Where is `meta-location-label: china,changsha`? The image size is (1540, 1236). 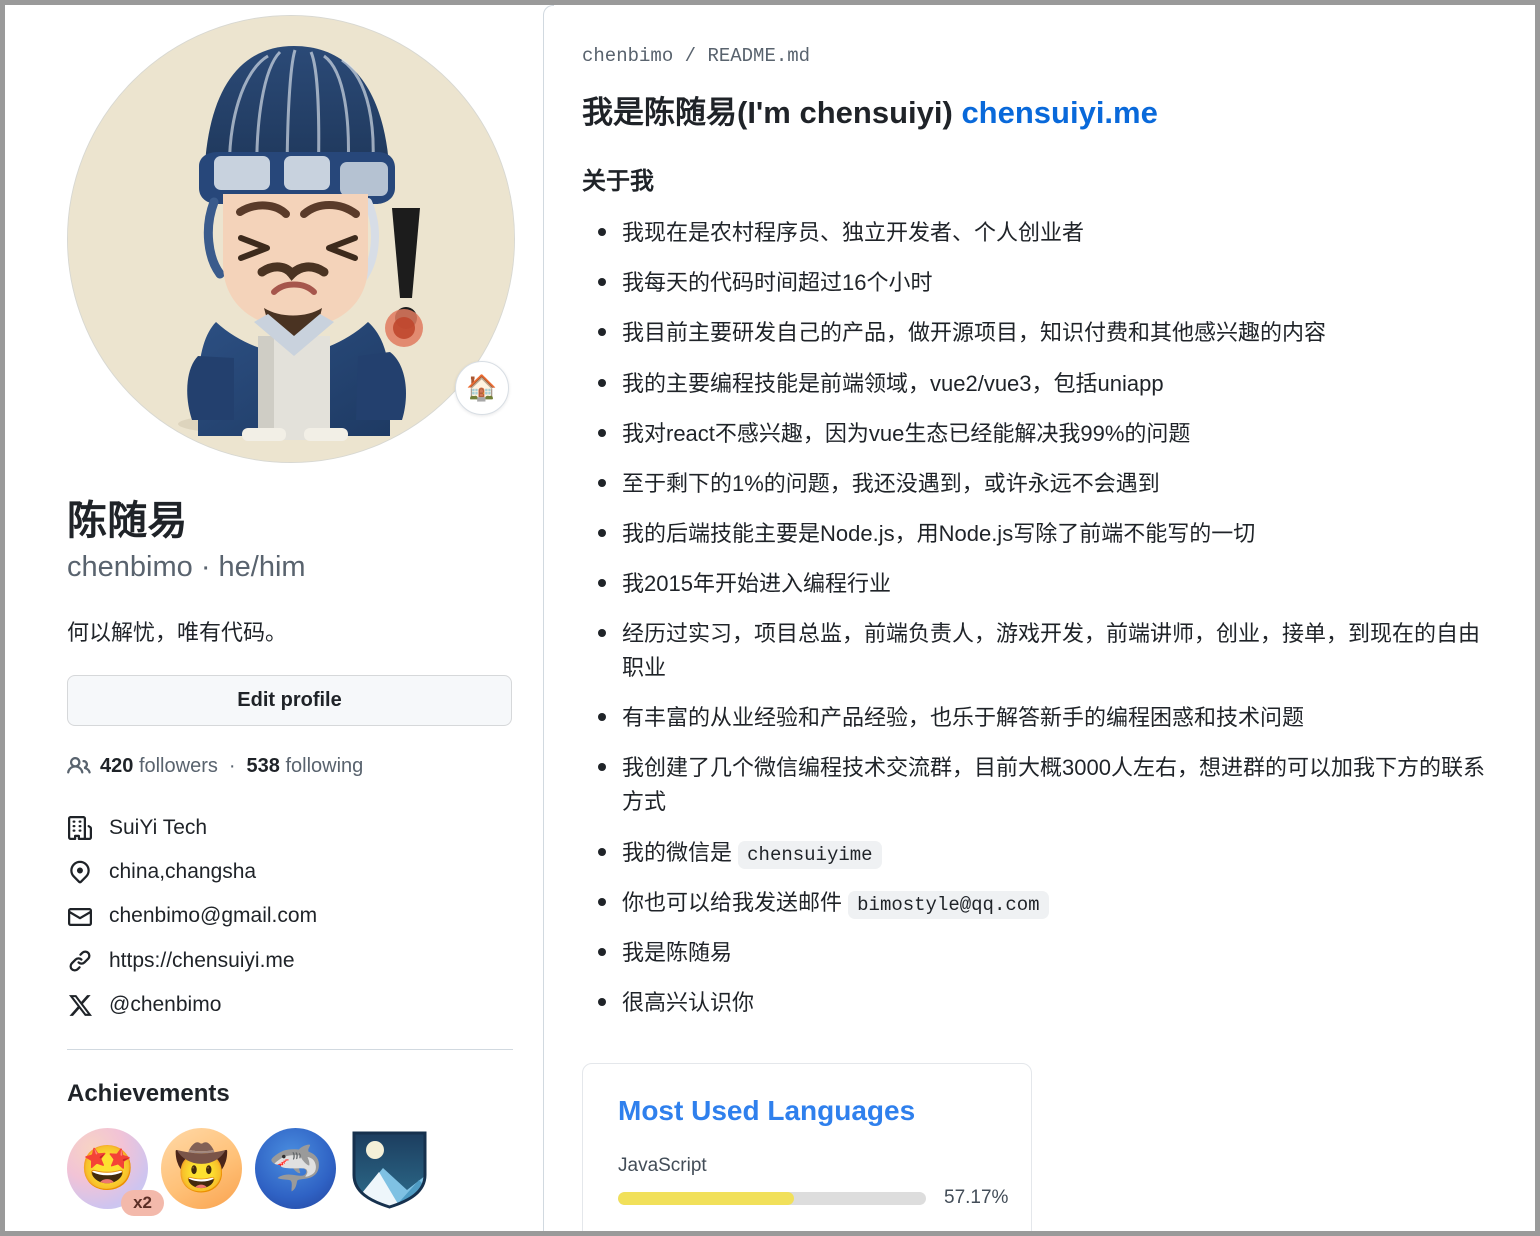 meta-location-label: china,changsha is located at coordinates (183, 872).